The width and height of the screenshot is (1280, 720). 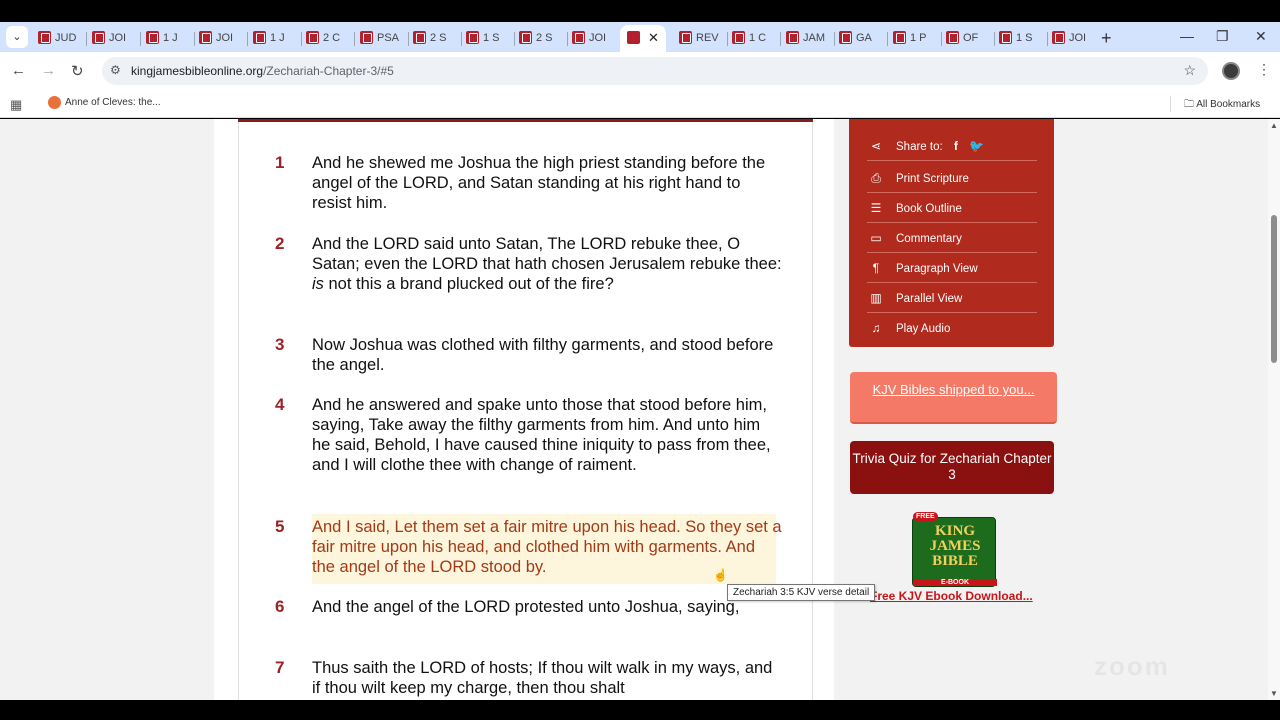 What do you see at coordinates (17, 37) in the screenshot?
I see `tab-search-button: ⌄` at bounding box center [17, 37].